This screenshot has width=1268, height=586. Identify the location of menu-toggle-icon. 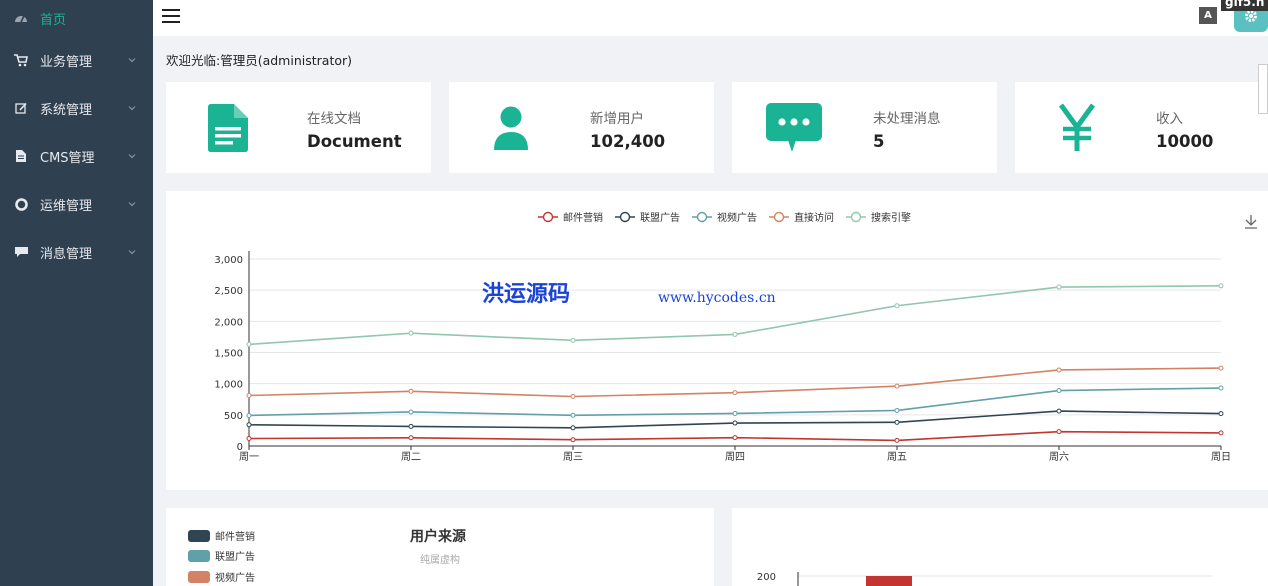
(171, 16).